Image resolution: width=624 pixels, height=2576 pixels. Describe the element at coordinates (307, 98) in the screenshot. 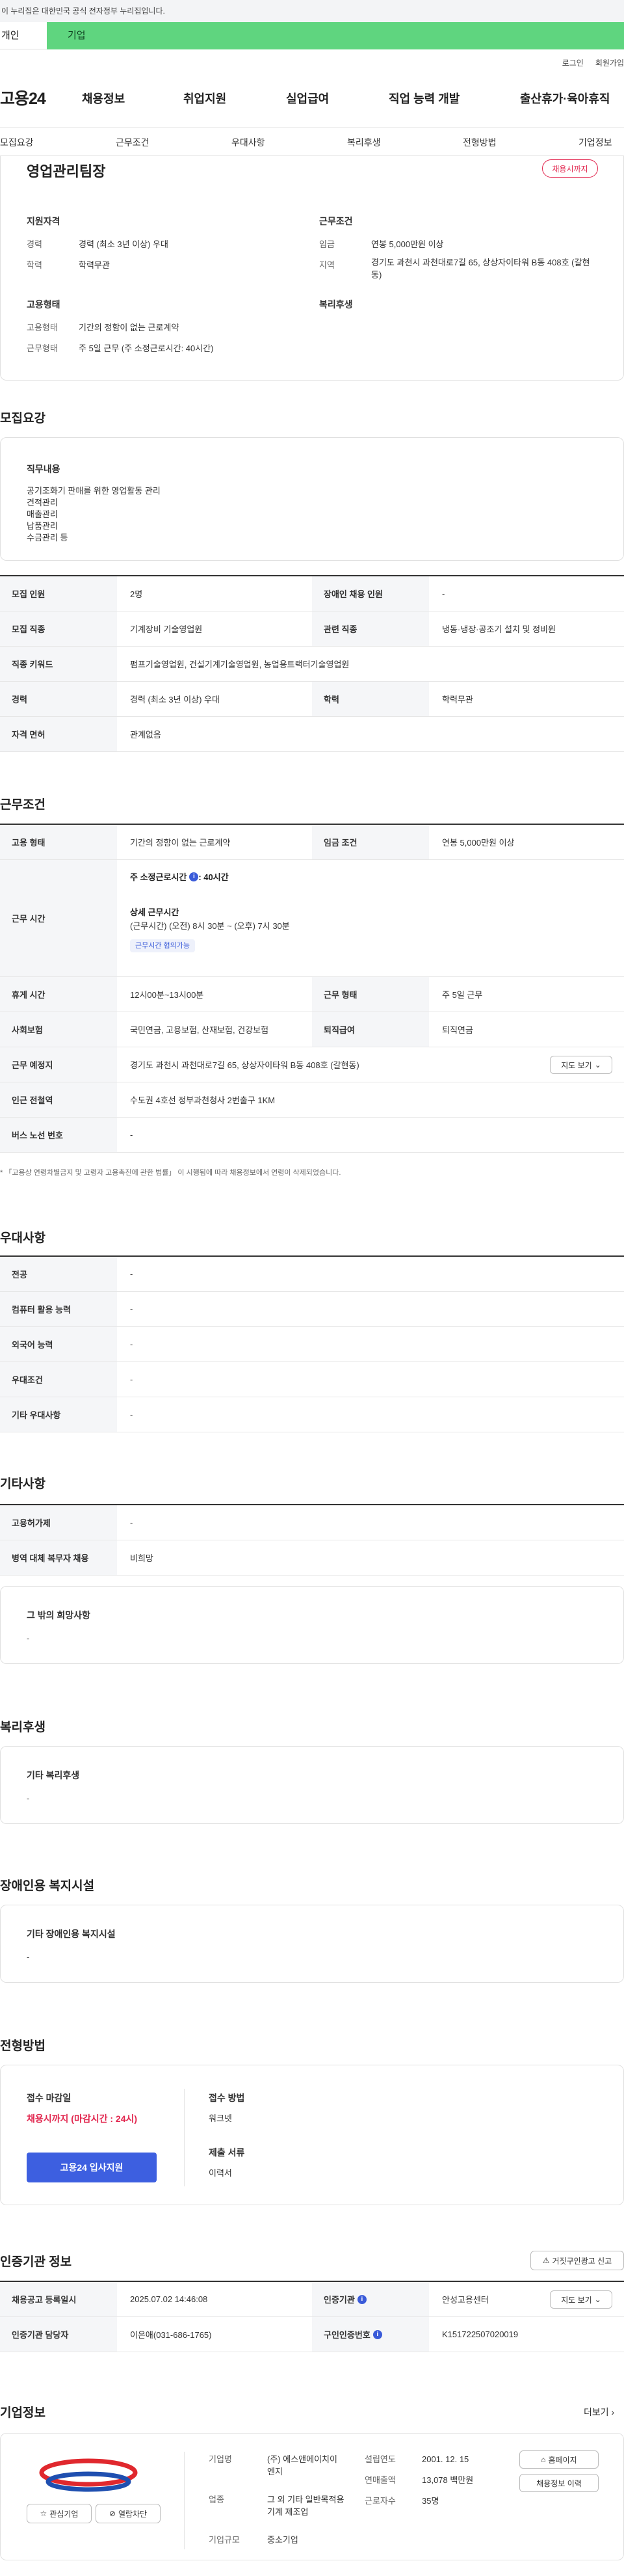

I see `gnb-item-unemployment-benefit: 실업급여` at that location.